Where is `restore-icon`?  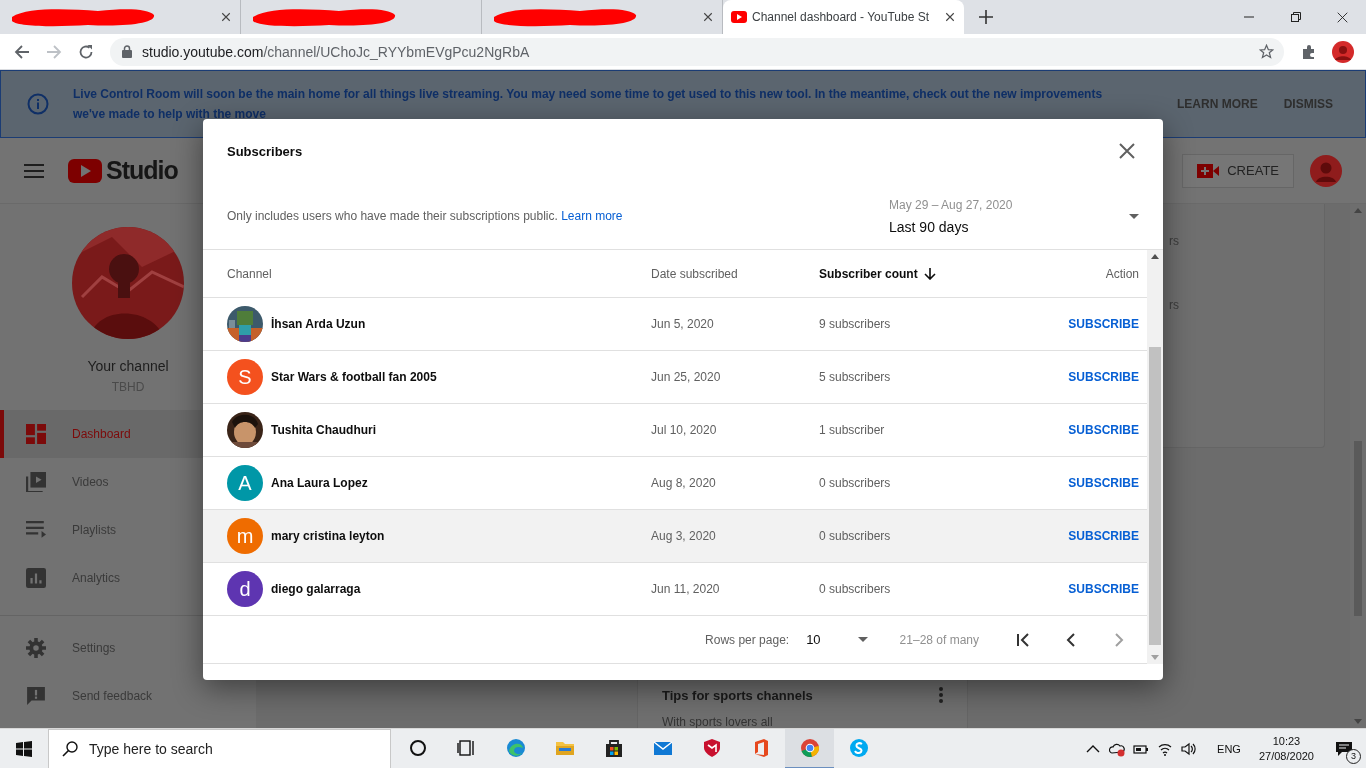 restore-icon is located at coordinates (1295, 17).